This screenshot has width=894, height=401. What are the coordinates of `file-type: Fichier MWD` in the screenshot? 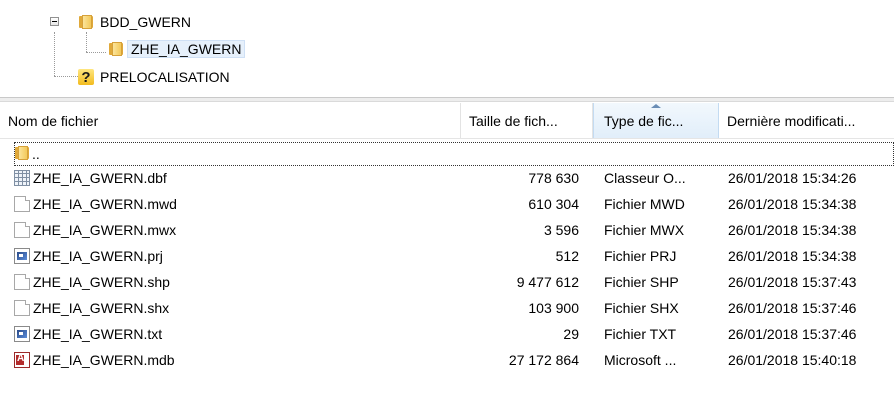 It's located at (644, 204).